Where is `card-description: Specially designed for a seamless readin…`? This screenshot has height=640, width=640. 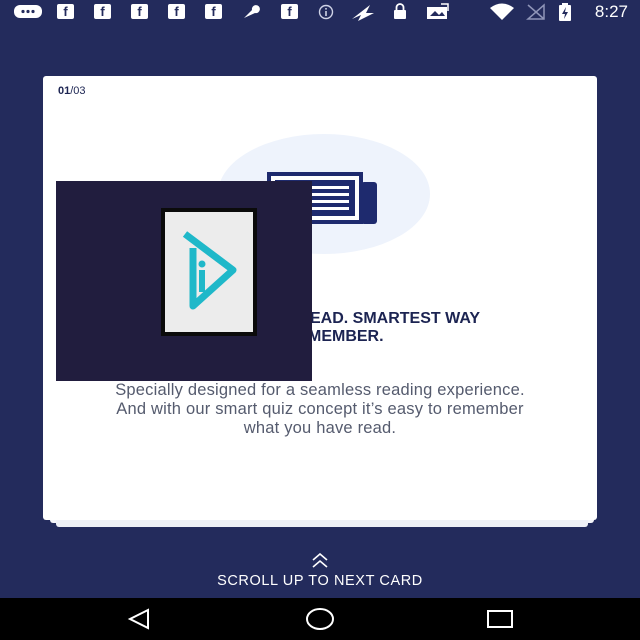 card-description: Specially designed for a seamless readin… is located at coordinates (320, 409).